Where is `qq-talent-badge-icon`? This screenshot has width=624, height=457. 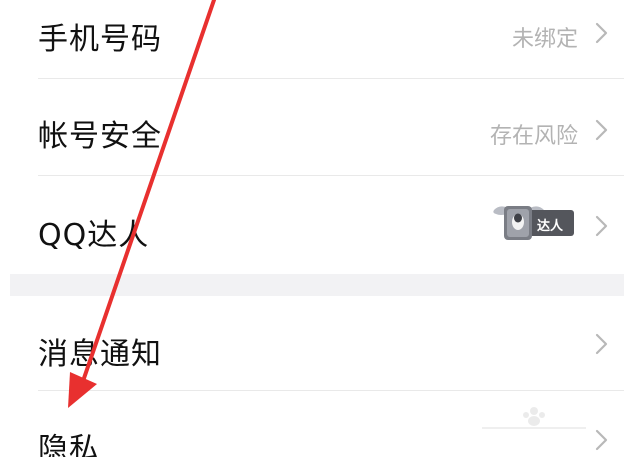
qq-talent-badge-icon is located at coordinates (533, 223).